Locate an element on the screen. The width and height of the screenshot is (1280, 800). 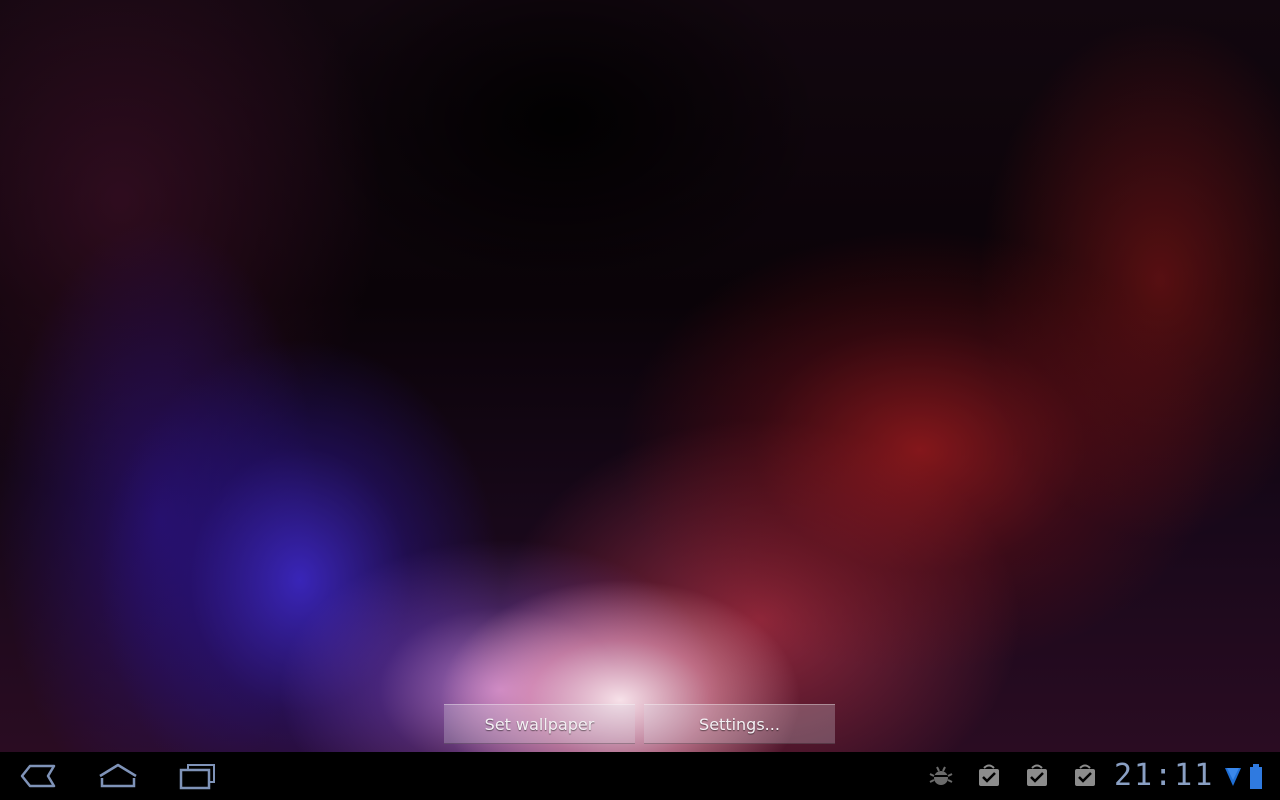
set-wallpaper-button: Set wallpaper is located at coordinates (539, 724).